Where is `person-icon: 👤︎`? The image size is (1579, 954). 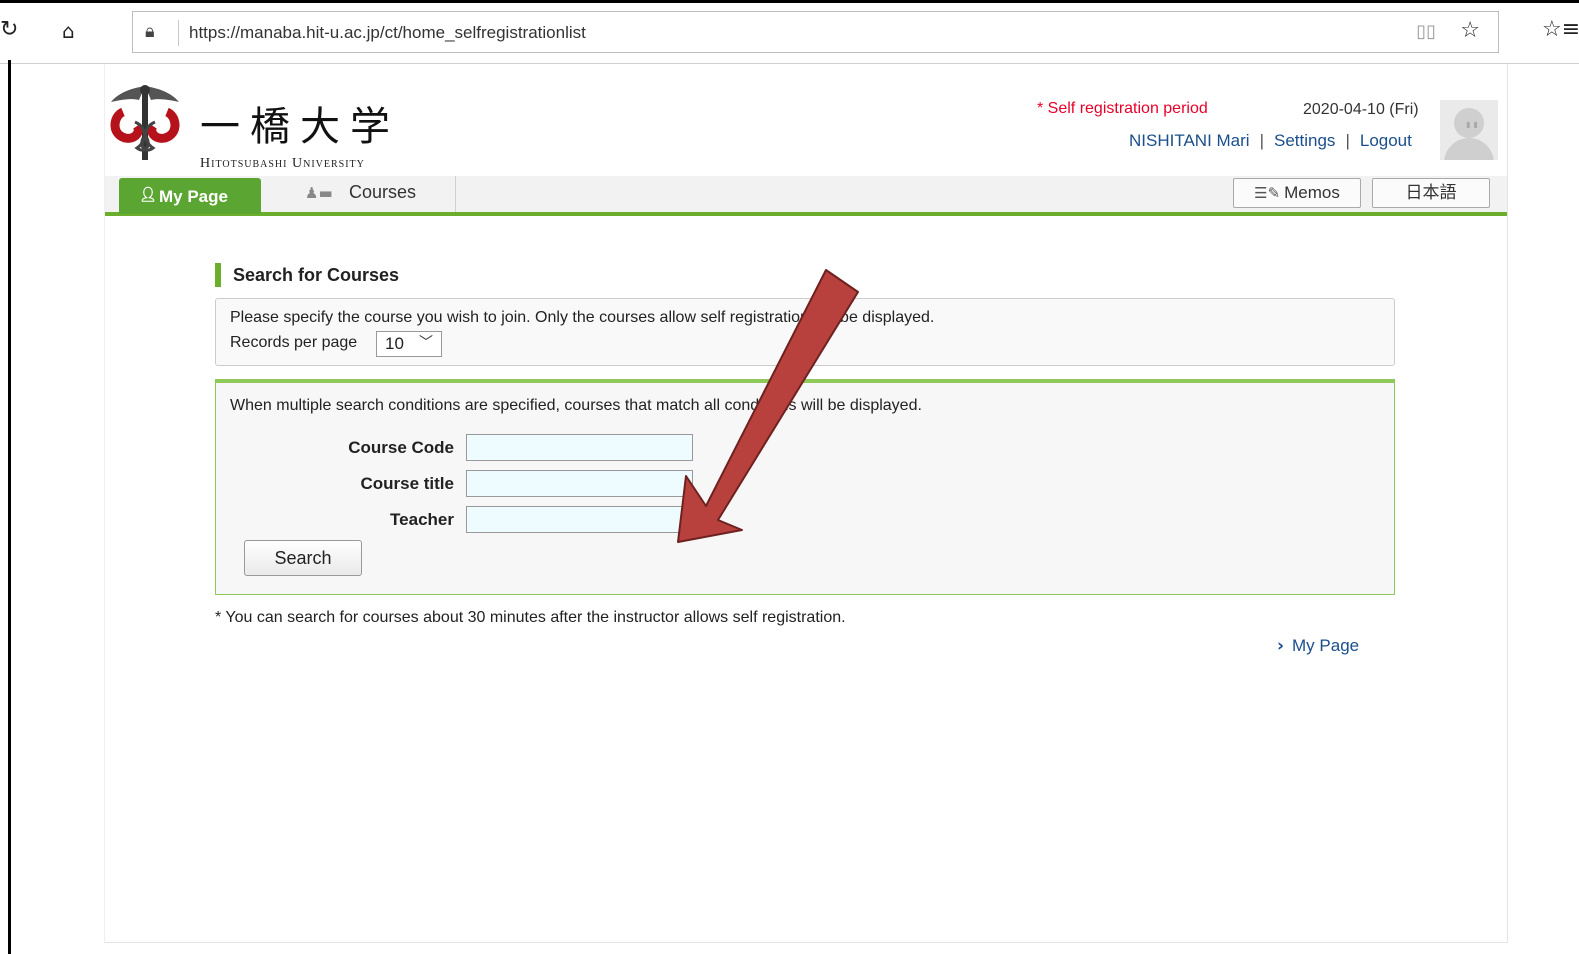
person-icon: 👤︎ is located at coordinates (148, 195).